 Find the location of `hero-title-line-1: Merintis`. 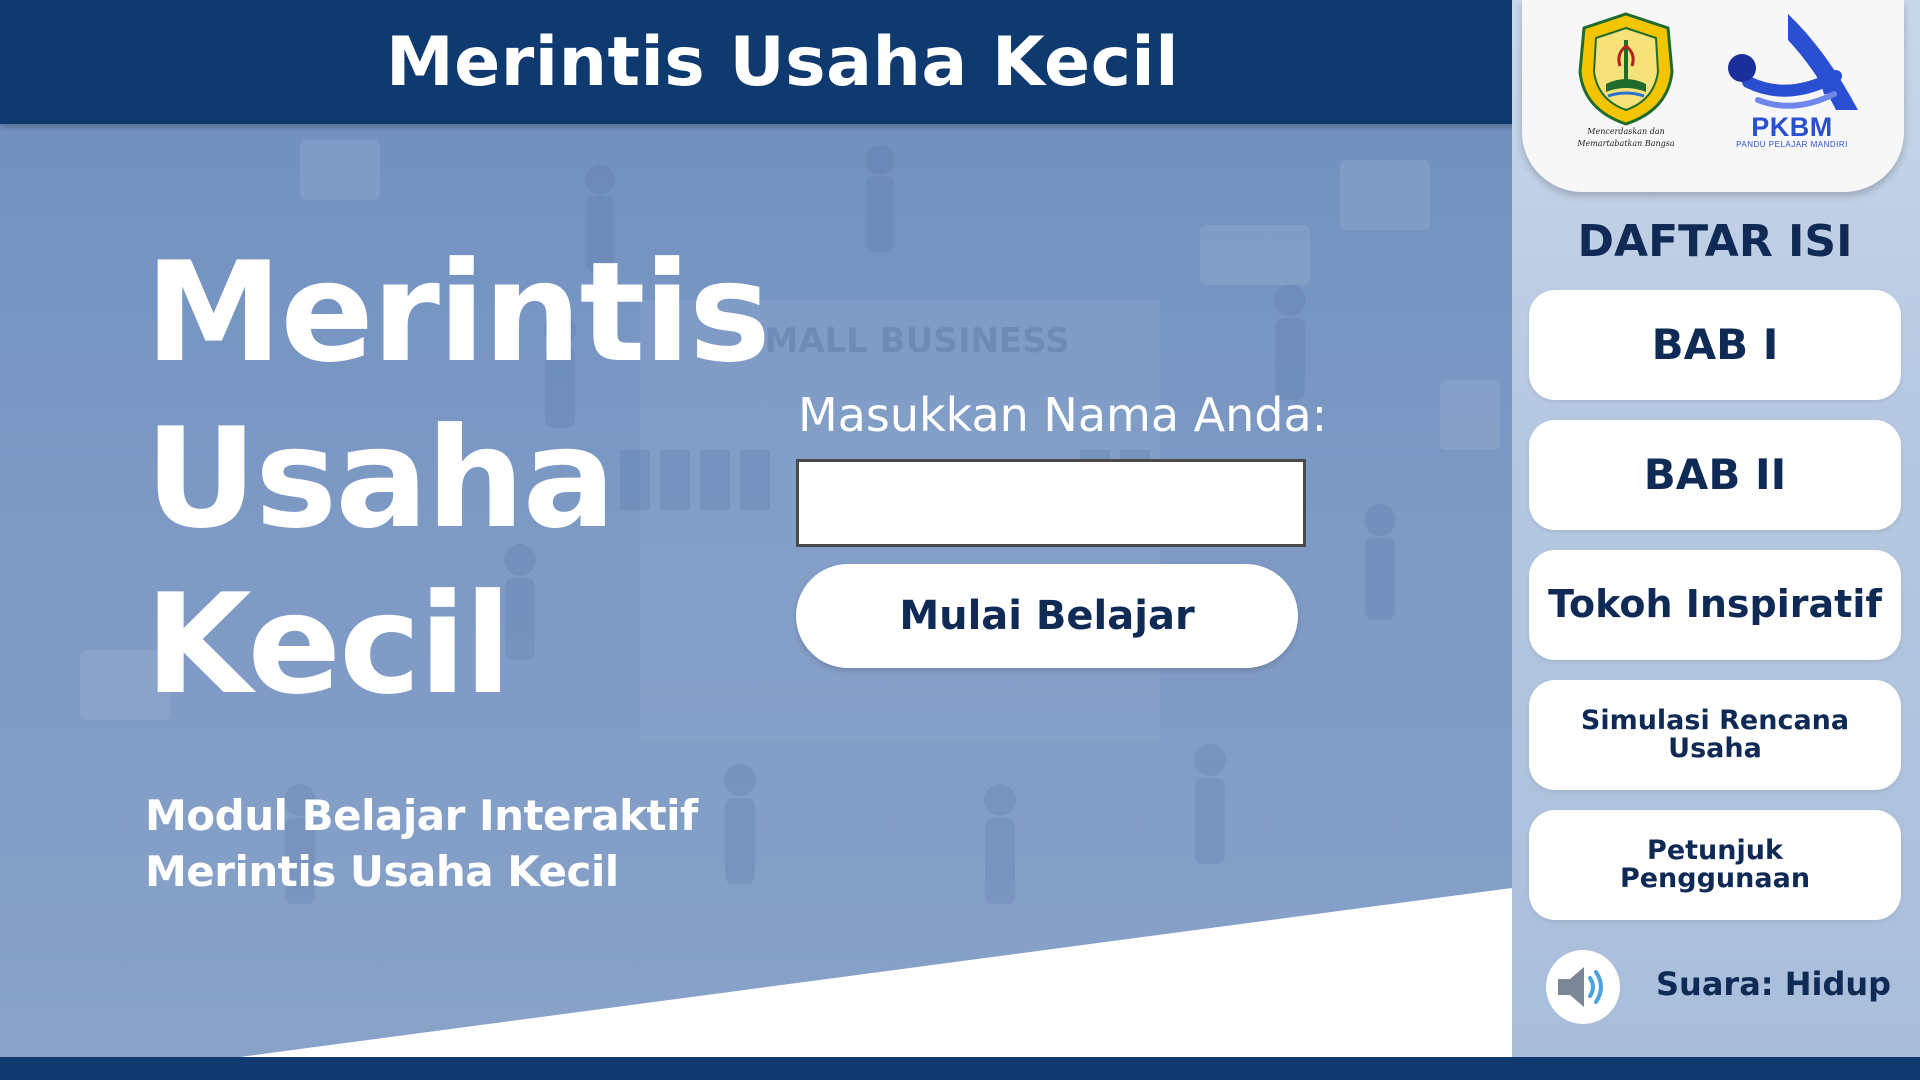

hero-title-line-1: Merintis is located at coordinates (458, 312).